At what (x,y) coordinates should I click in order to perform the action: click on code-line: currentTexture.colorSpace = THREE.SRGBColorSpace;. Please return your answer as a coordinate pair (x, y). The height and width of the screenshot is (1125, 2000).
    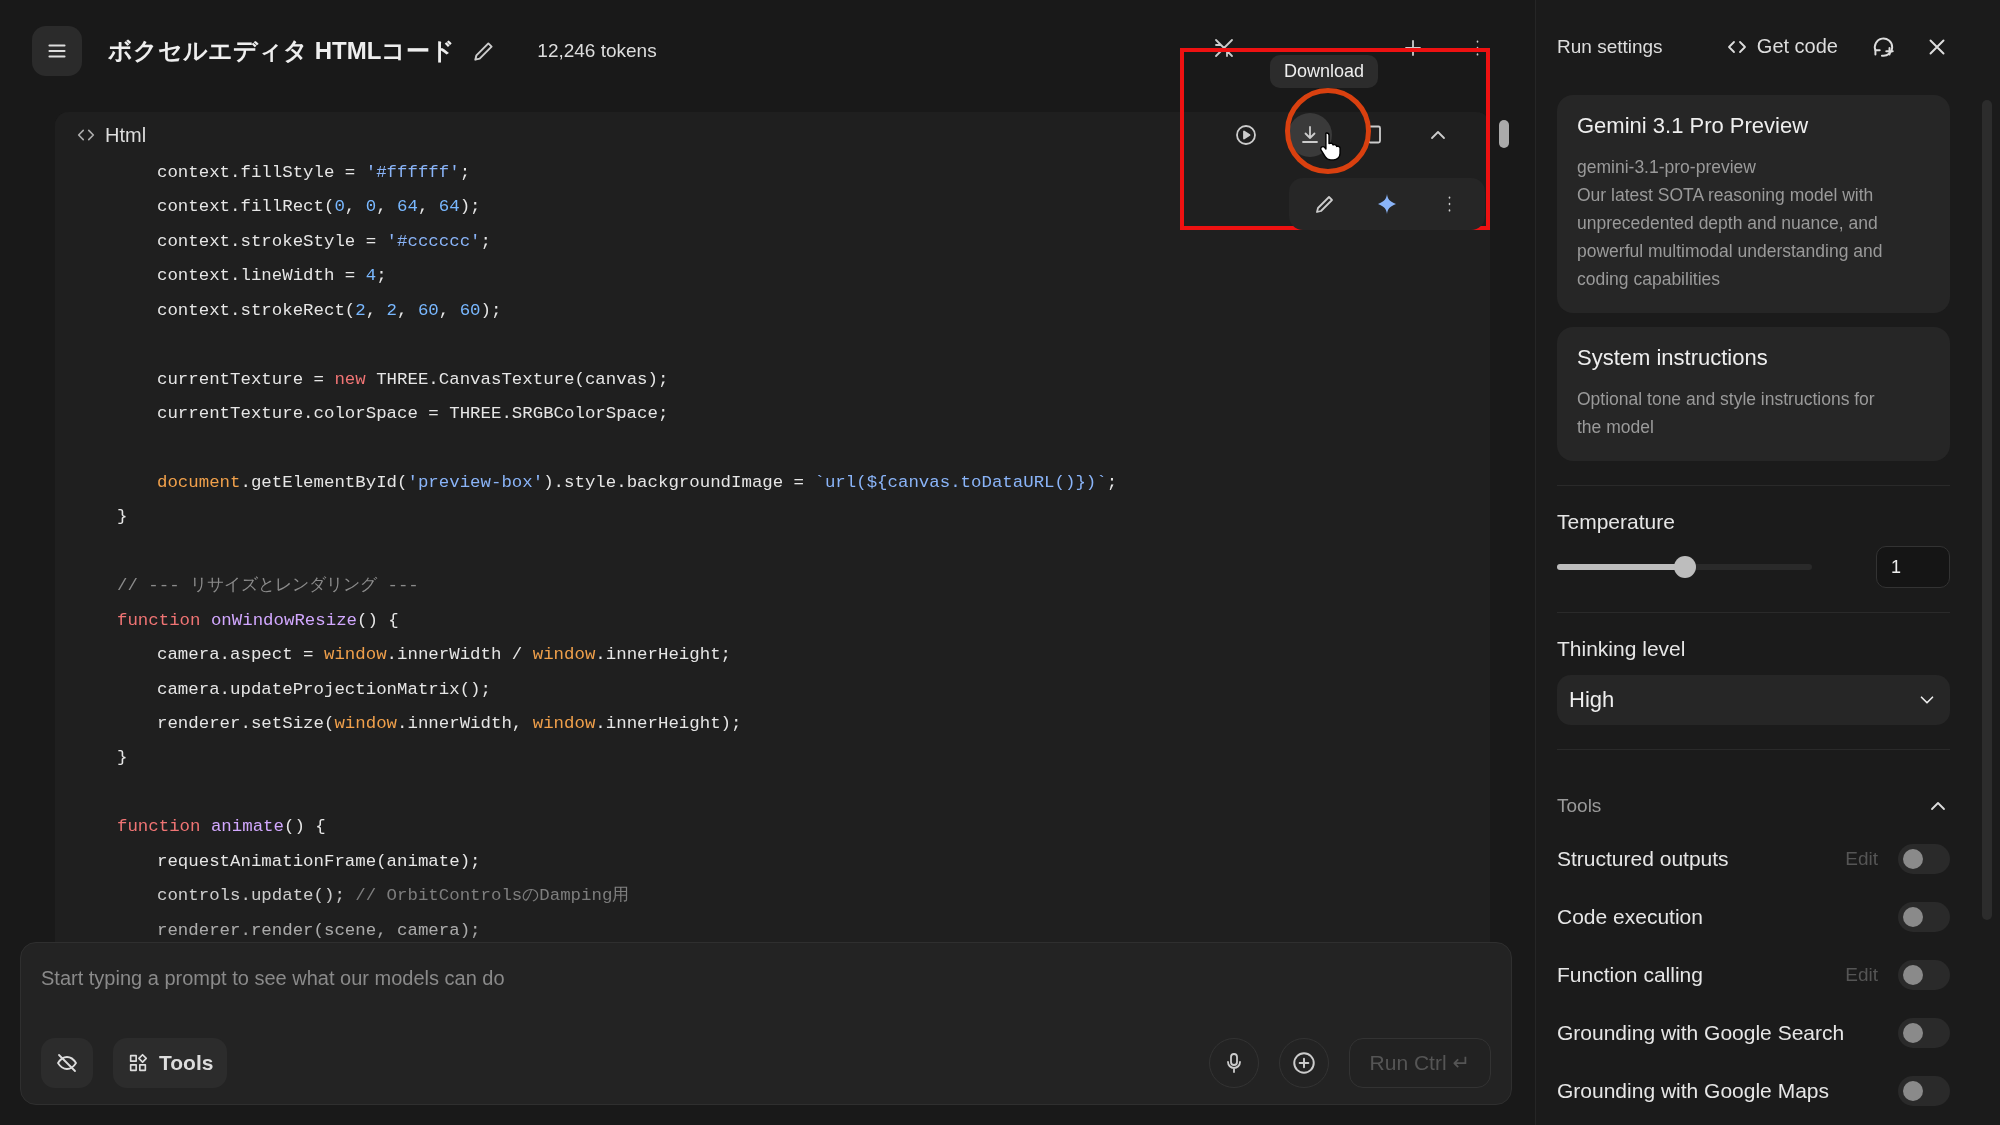
    Looking at the image, I should click on (413, 414).